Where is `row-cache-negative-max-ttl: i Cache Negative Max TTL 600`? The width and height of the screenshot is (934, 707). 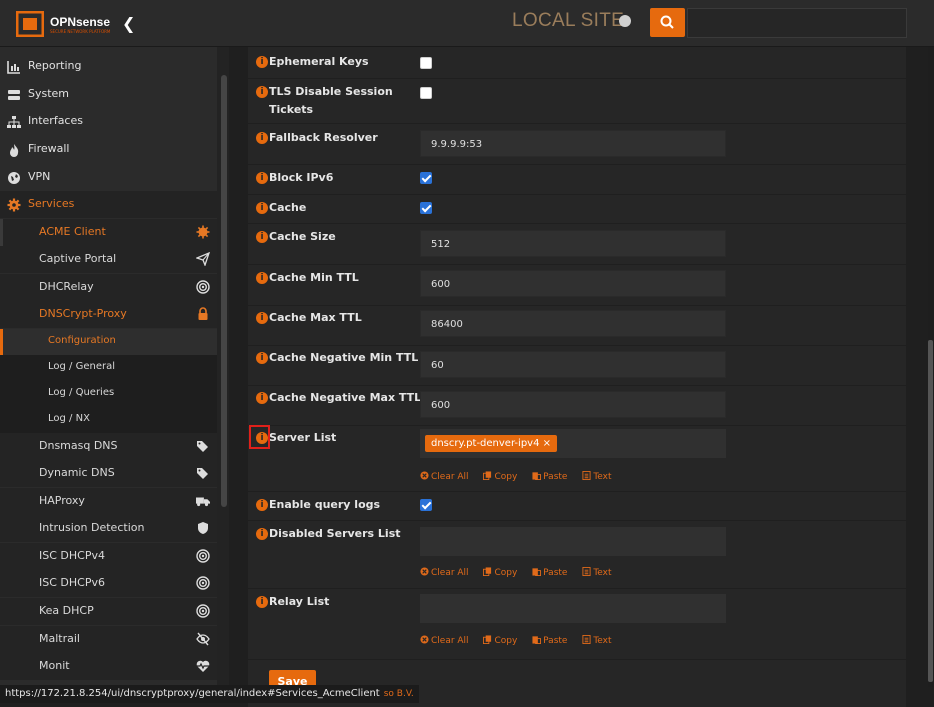
row-cache-negative-max-ttl: i Cache Negative Max TTL 600 is located at coordinates (577, 405).